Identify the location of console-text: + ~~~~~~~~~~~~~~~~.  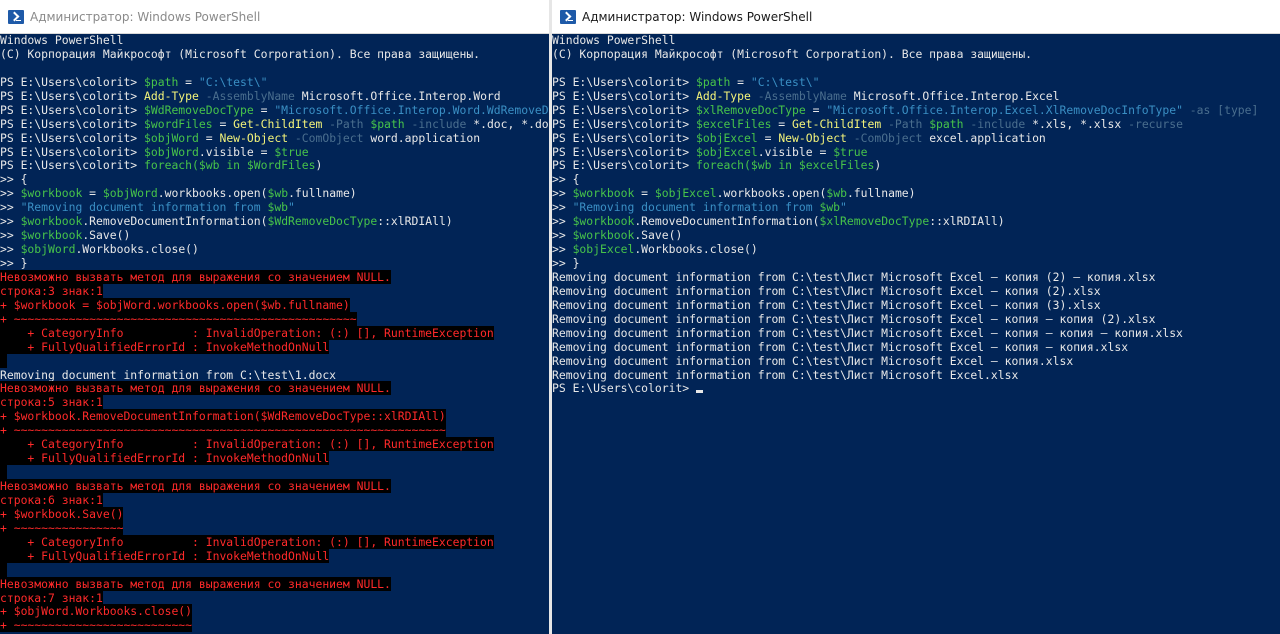
(62, 527).